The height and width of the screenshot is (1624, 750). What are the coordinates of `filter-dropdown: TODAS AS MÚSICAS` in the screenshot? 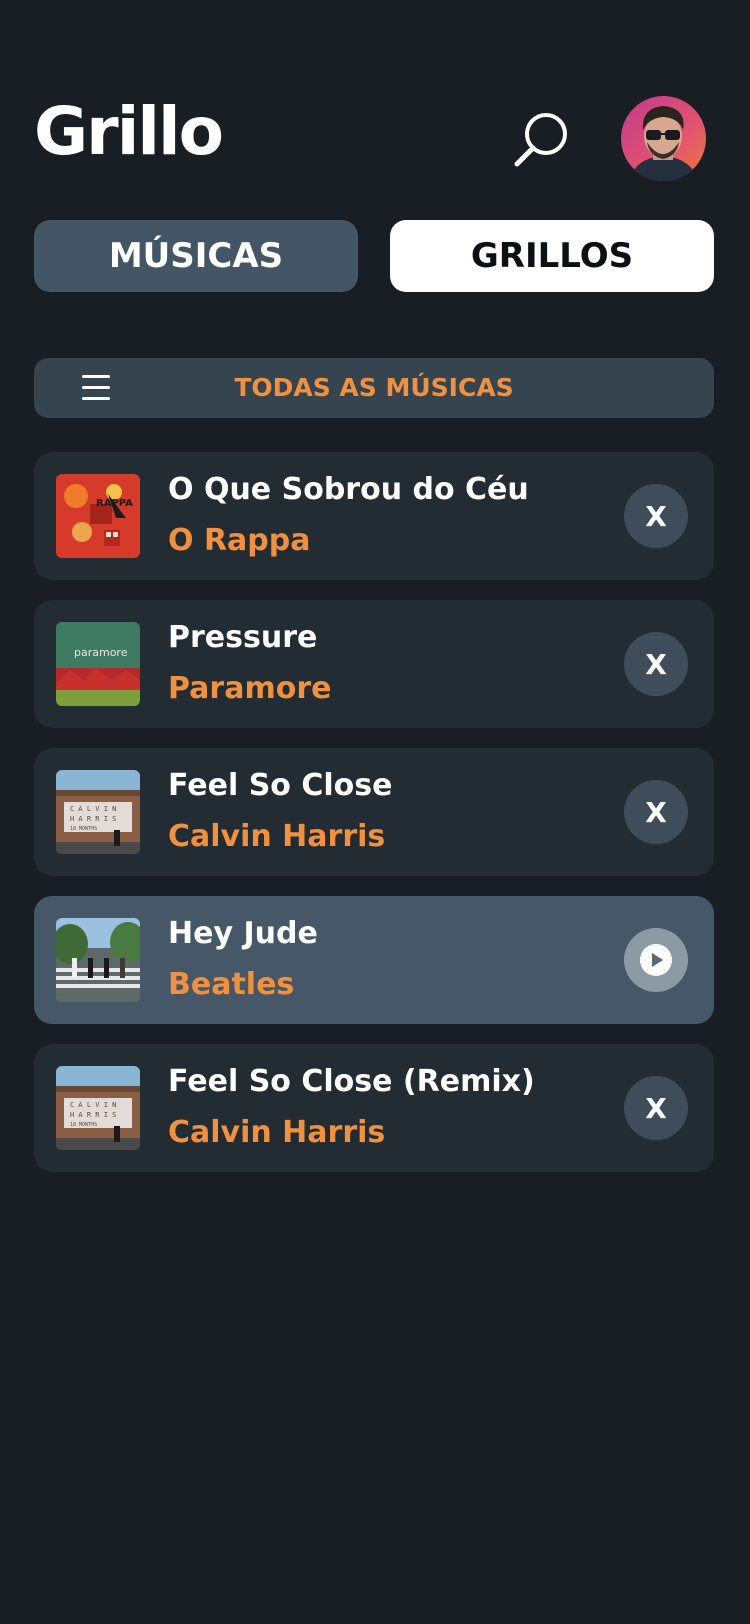 It's located at (374, 388).